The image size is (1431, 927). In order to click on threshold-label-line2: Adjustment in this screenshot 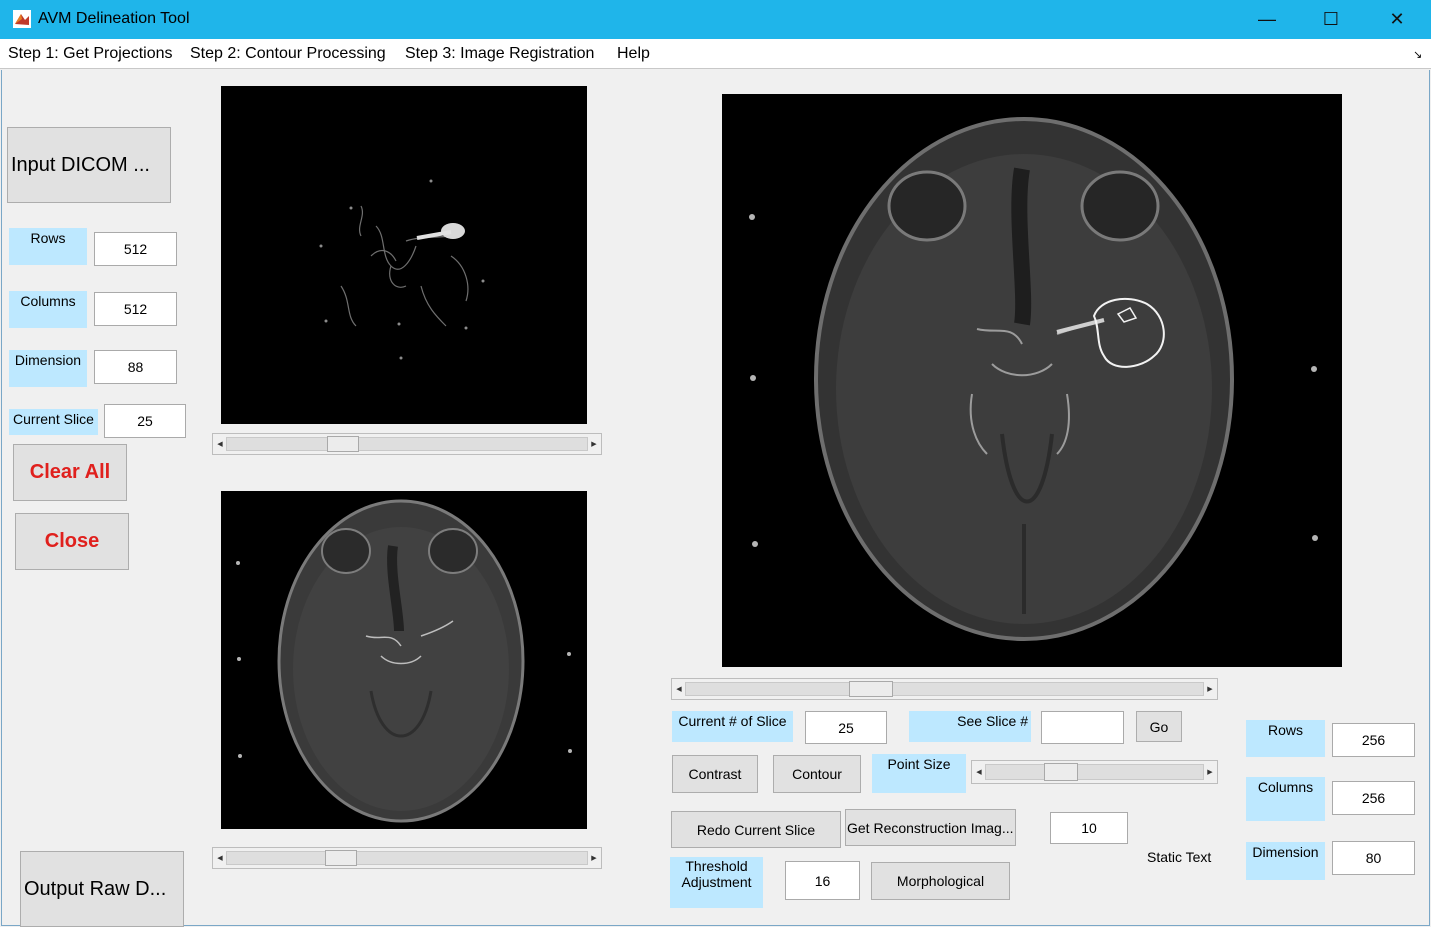, I will do `click(716, 882)`.